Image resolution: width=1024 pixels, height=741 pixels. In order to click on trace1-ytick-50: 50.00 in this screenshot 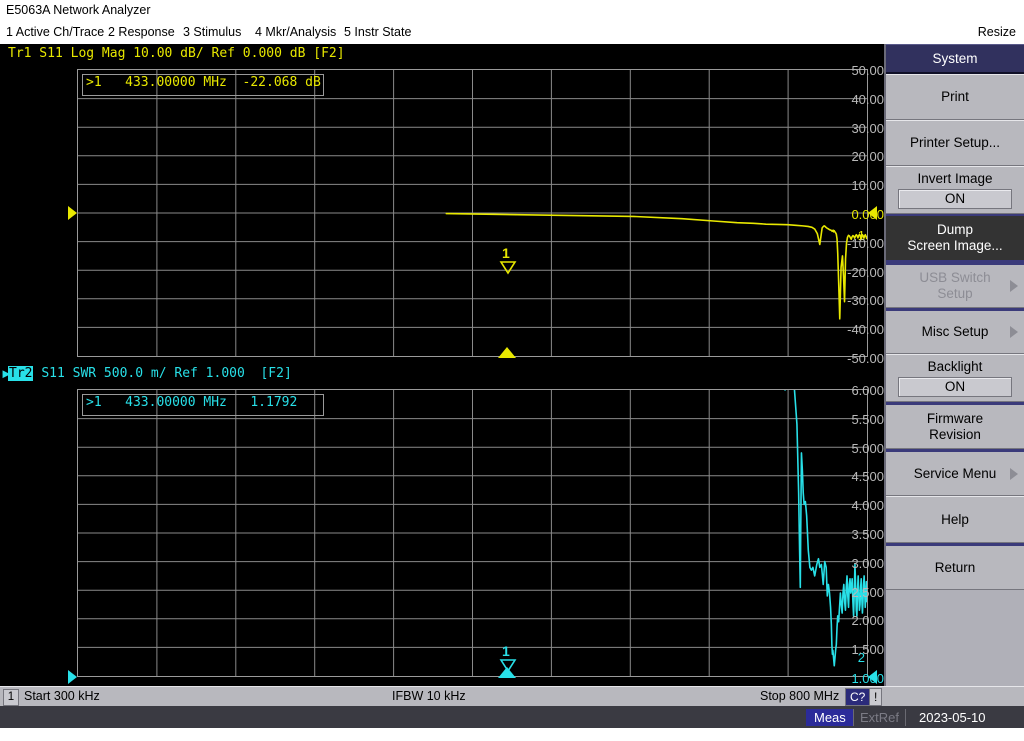, I will do `click(867, 70)`.